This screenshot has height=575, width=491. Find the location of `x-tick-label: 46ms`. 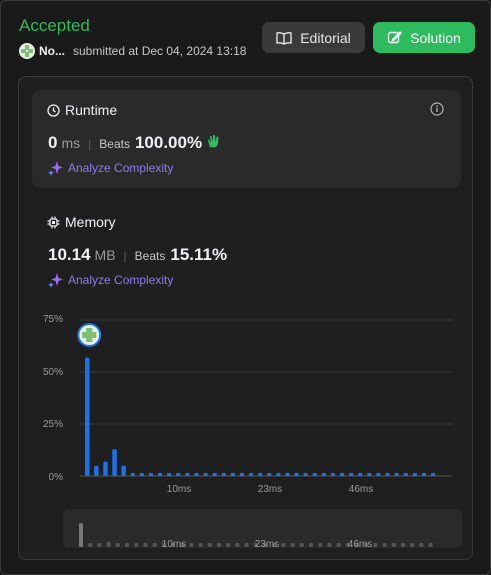

x-tick-label: 46ms is located at coordinates (361, 489).